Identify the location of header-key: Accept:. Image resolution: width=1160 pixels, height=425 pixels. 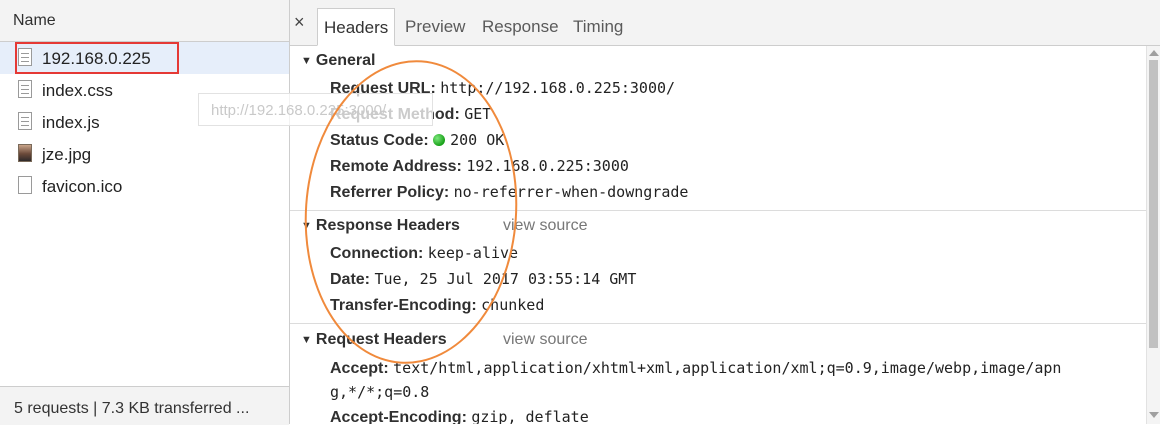
(359, 368).